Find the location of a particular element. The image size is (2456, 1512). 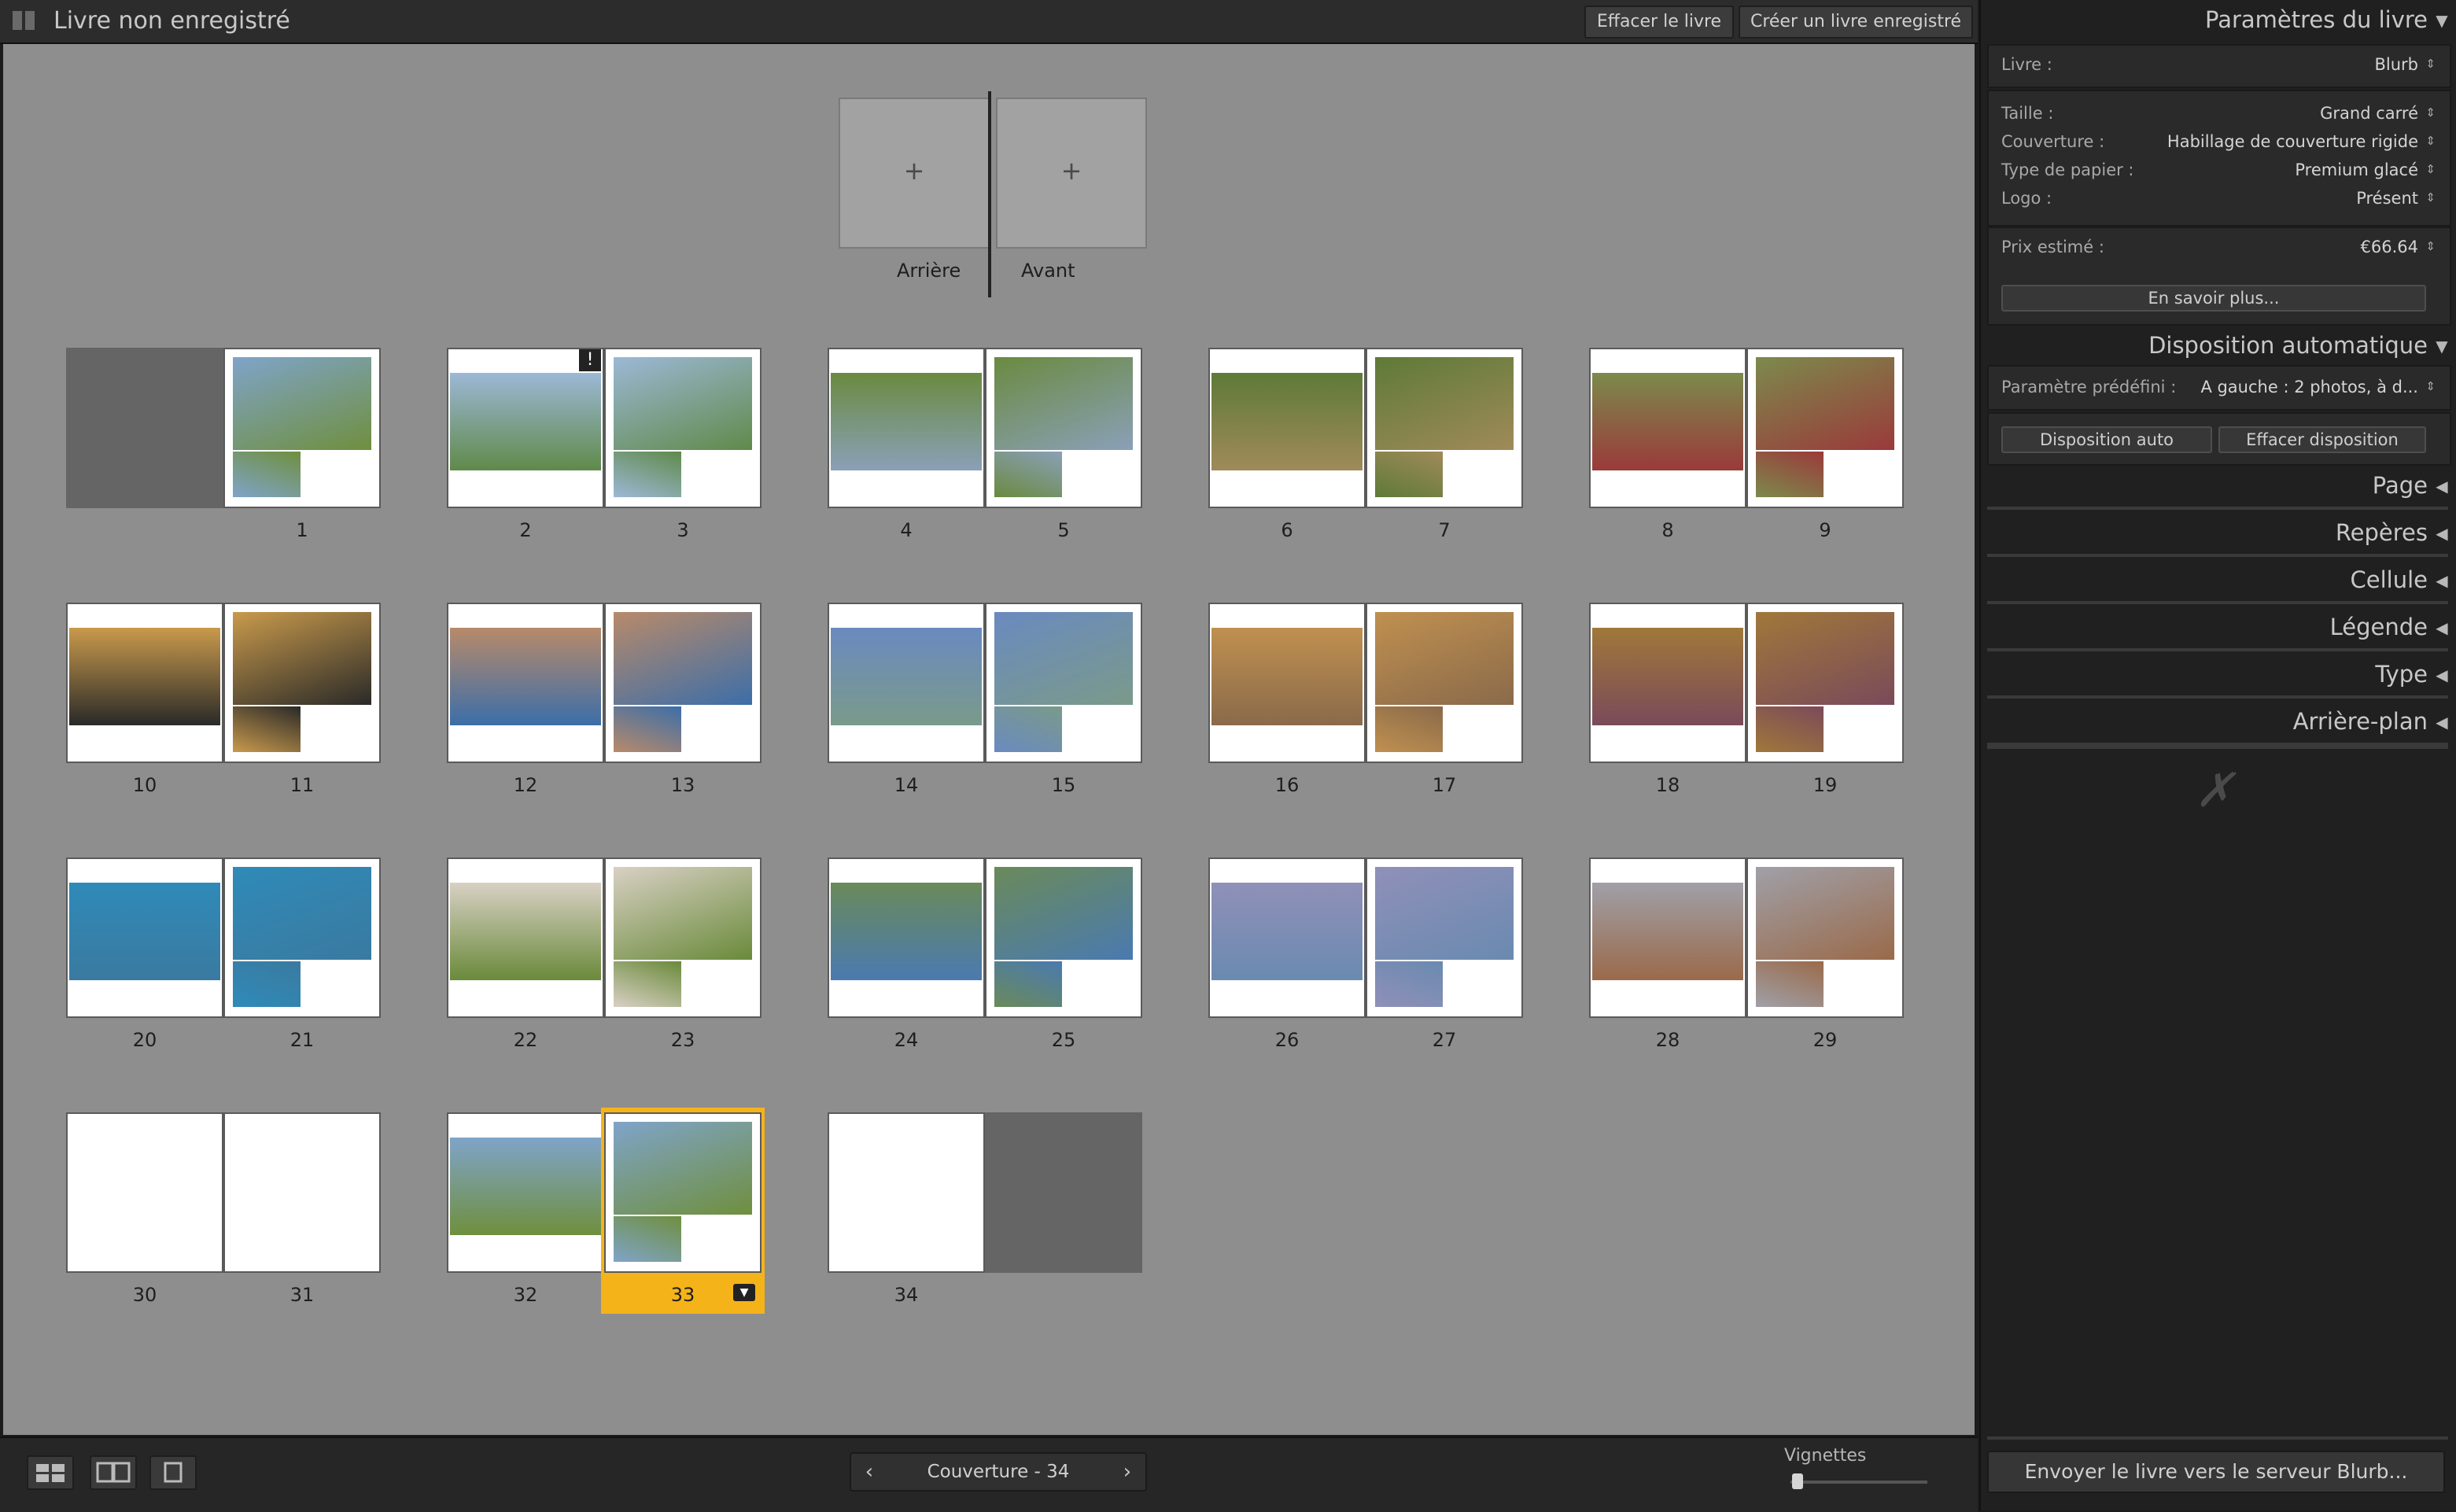

section-type: Type is located at coordinates (2402, 674).